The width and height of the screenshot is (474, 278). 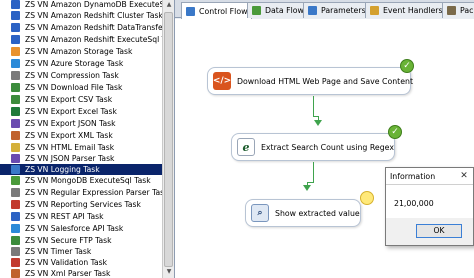 What do you see at coordinates (217, 10) in the screenshot?
I see `tab-control-flow: Control Flow` at bounding box center [217, 10].